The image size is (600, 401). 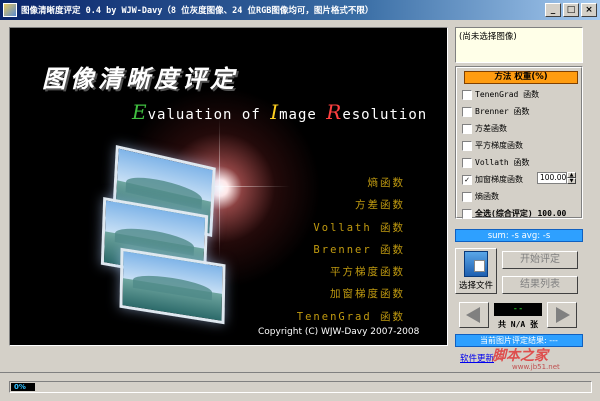 What do you see at coordinates (507, 94) in the screenshot?
I see `option-label: TenenGrad 函数` at bounding box center [507, 94].